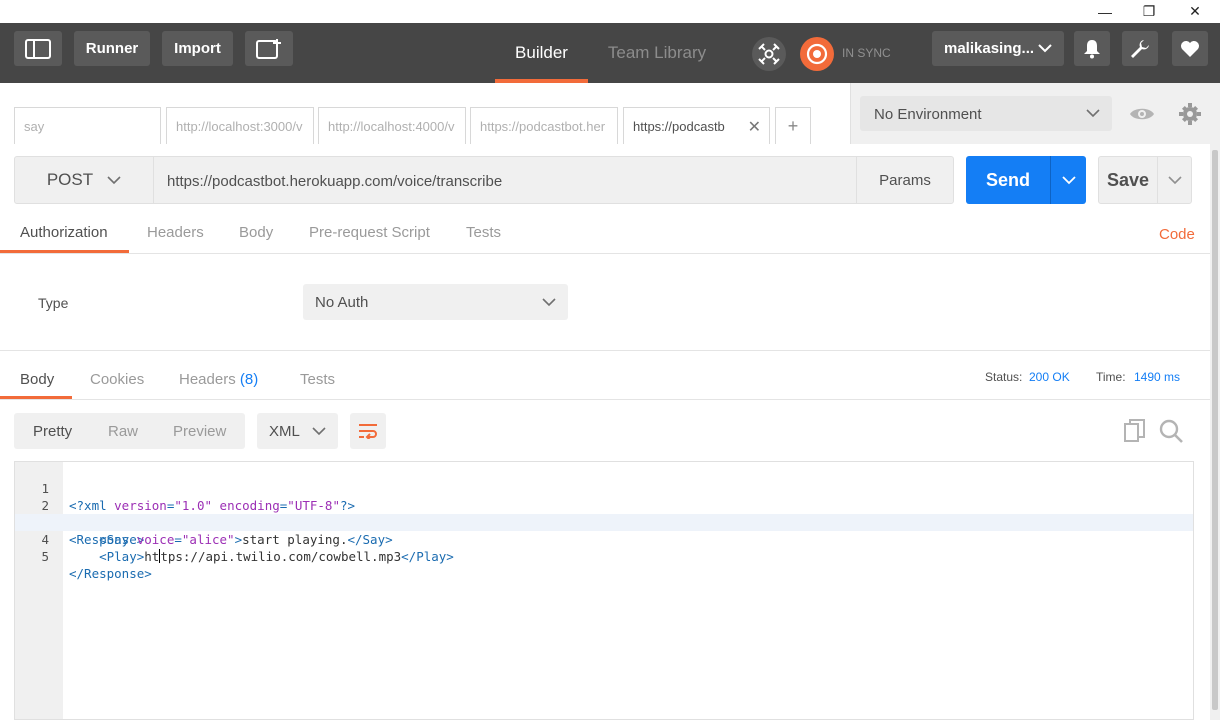 The height and width of the screenshot is (720, 1220). What do you see at coordinates (123, 431) in the screenshot?
I see `view-raw-button: Raw` at bounding box center [123, 431].